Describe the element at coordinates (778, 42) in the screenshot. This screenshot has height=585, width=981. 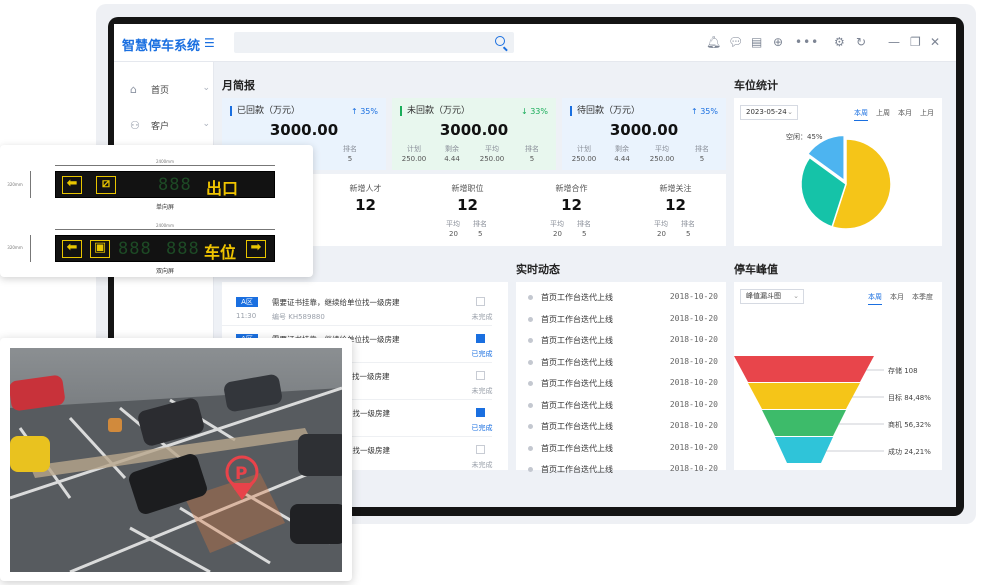
I see `plus-circle-icon: ⊕` at that location.